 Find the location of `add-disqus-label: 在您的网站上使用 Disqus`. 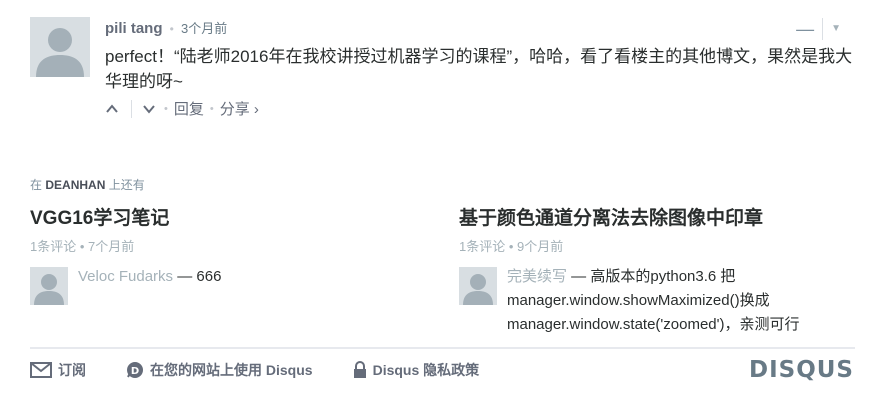

add-disqus-label: 在您的网站上使用 Disqus is located at coordinates (231, 370).